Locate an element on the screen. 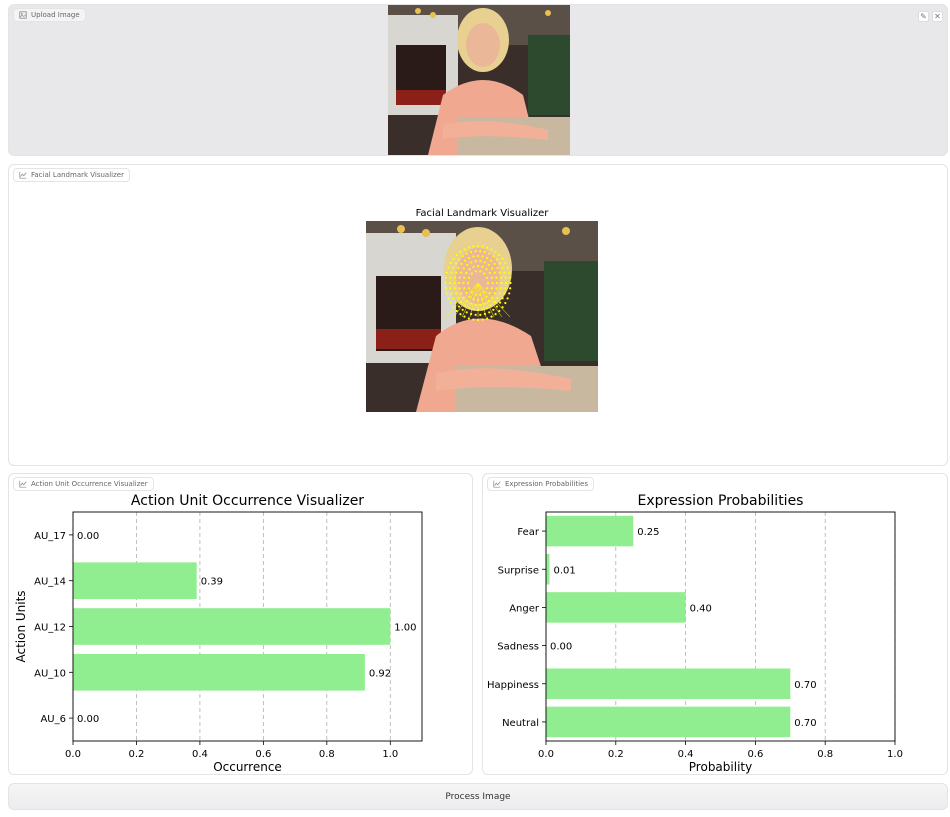 This screenshot has width=950, height=817. uploaded-photo is located at coordinates (479, 80).